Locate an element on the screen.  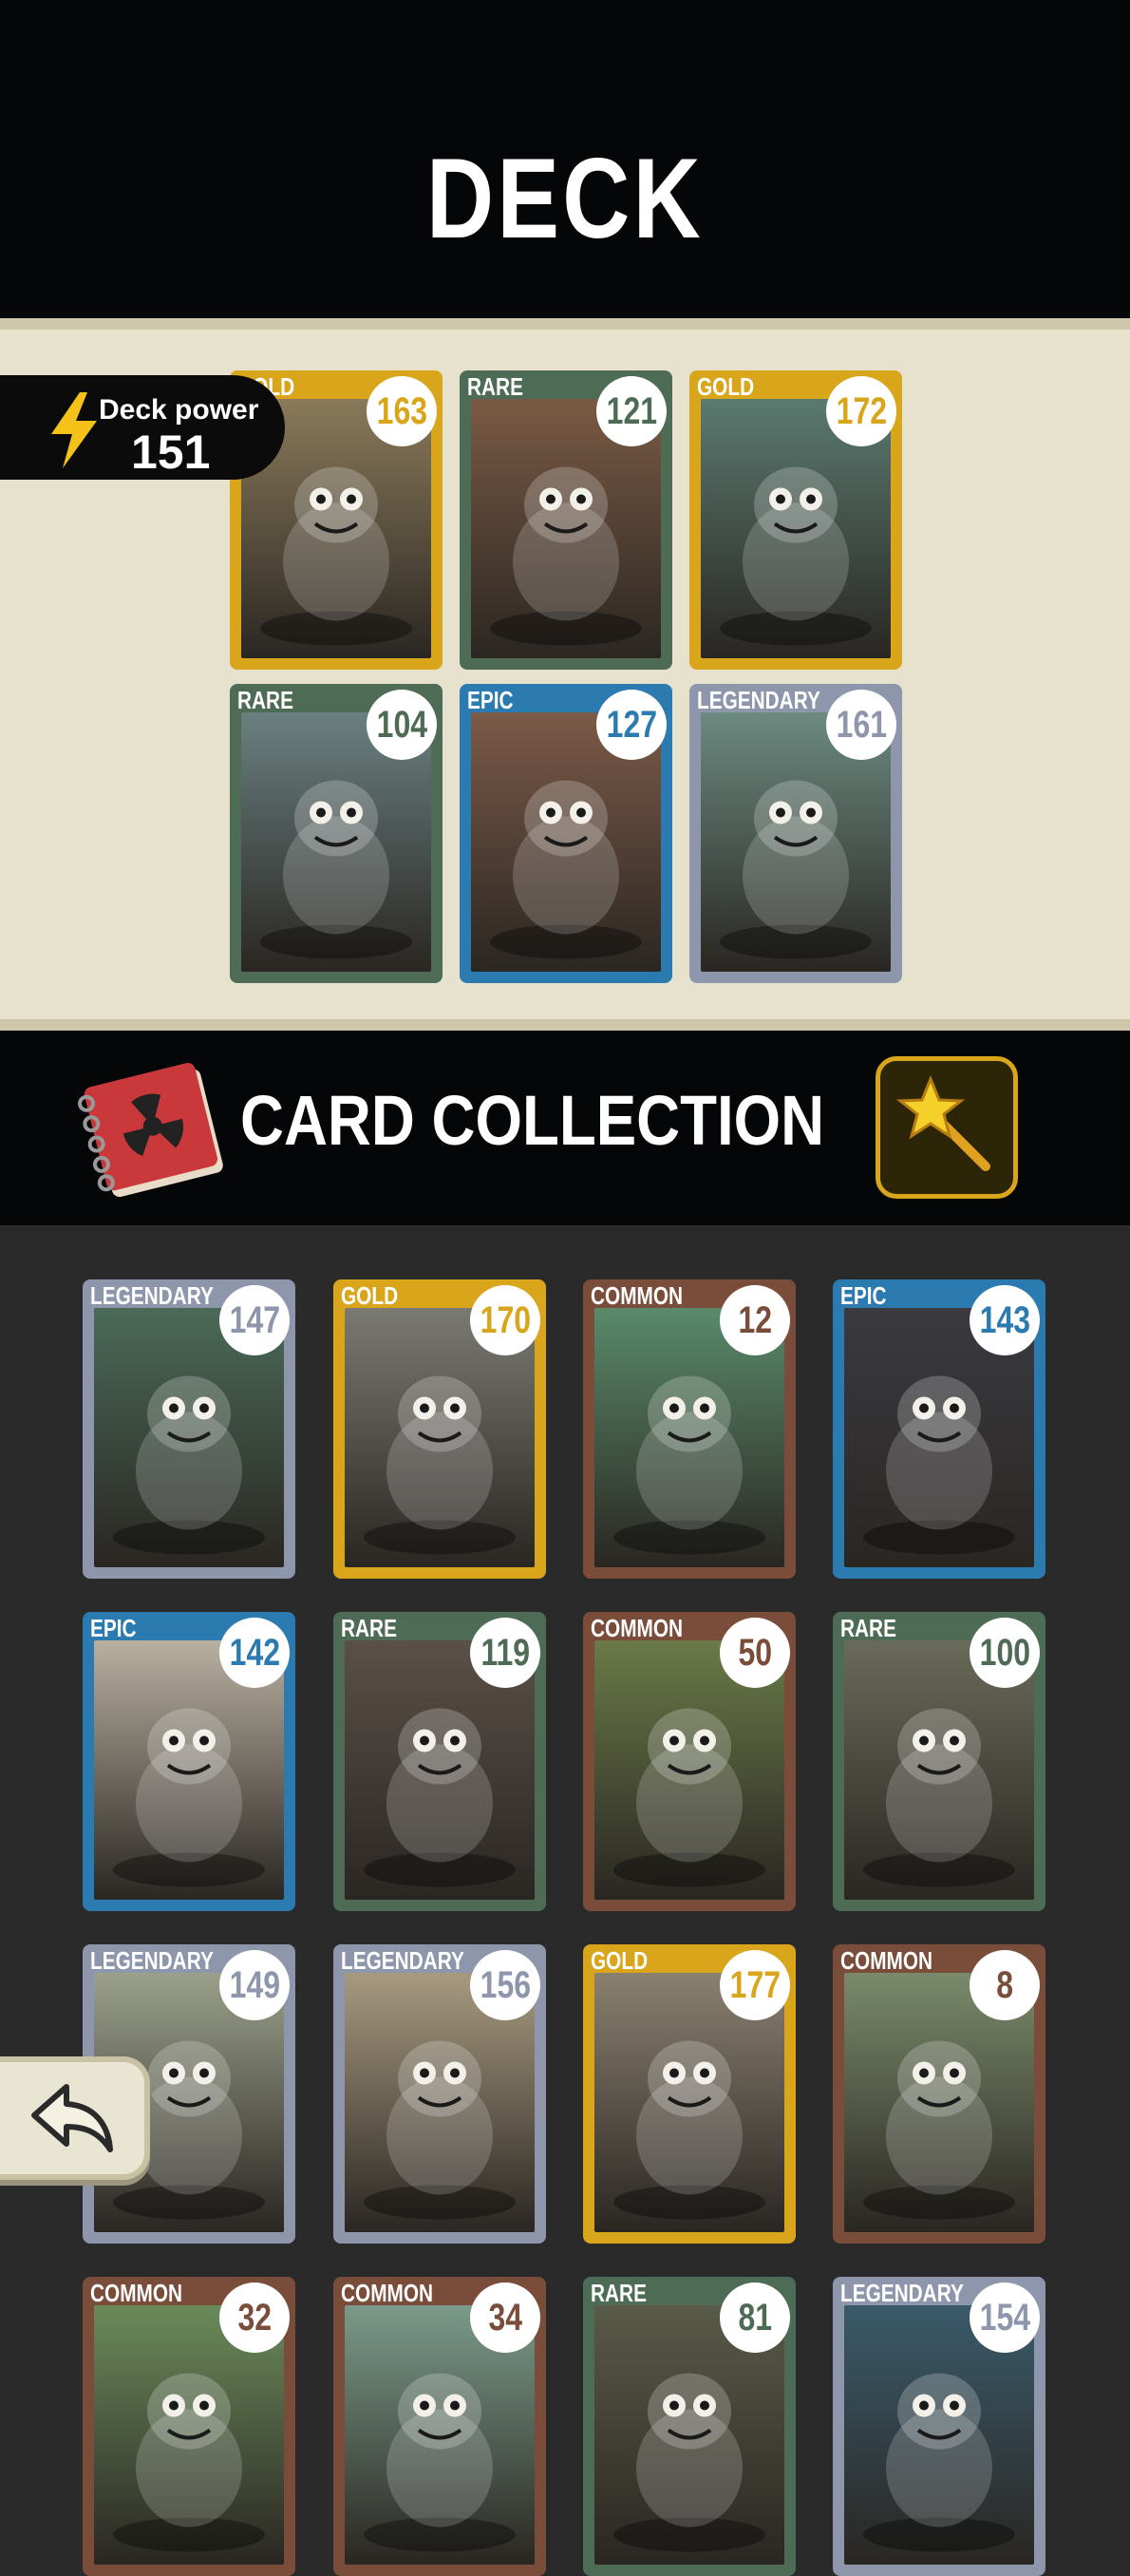
card-snail-alien: LEGENDARY 147 is located at coordinates (189, 1429).